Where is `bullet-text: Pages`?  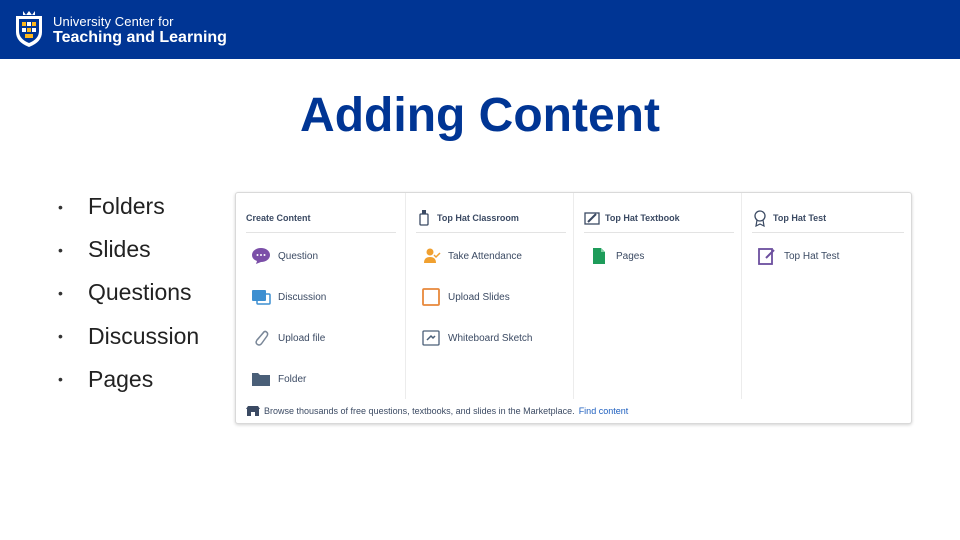 bullet-text: Pages is located at coordinates (121, 378).